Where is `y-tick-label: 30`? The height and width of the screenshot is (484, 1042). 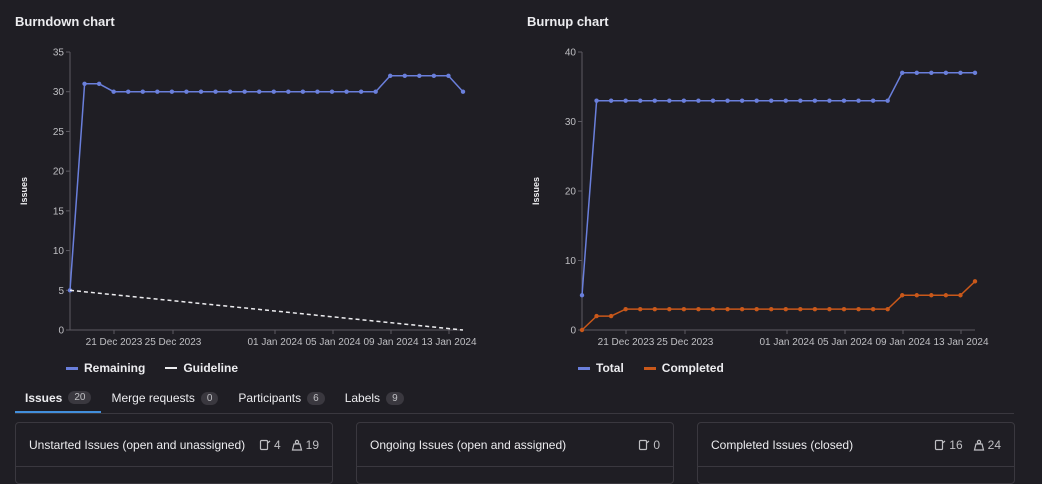
y-tick-label: 30 is located at coordinates (571, 122).